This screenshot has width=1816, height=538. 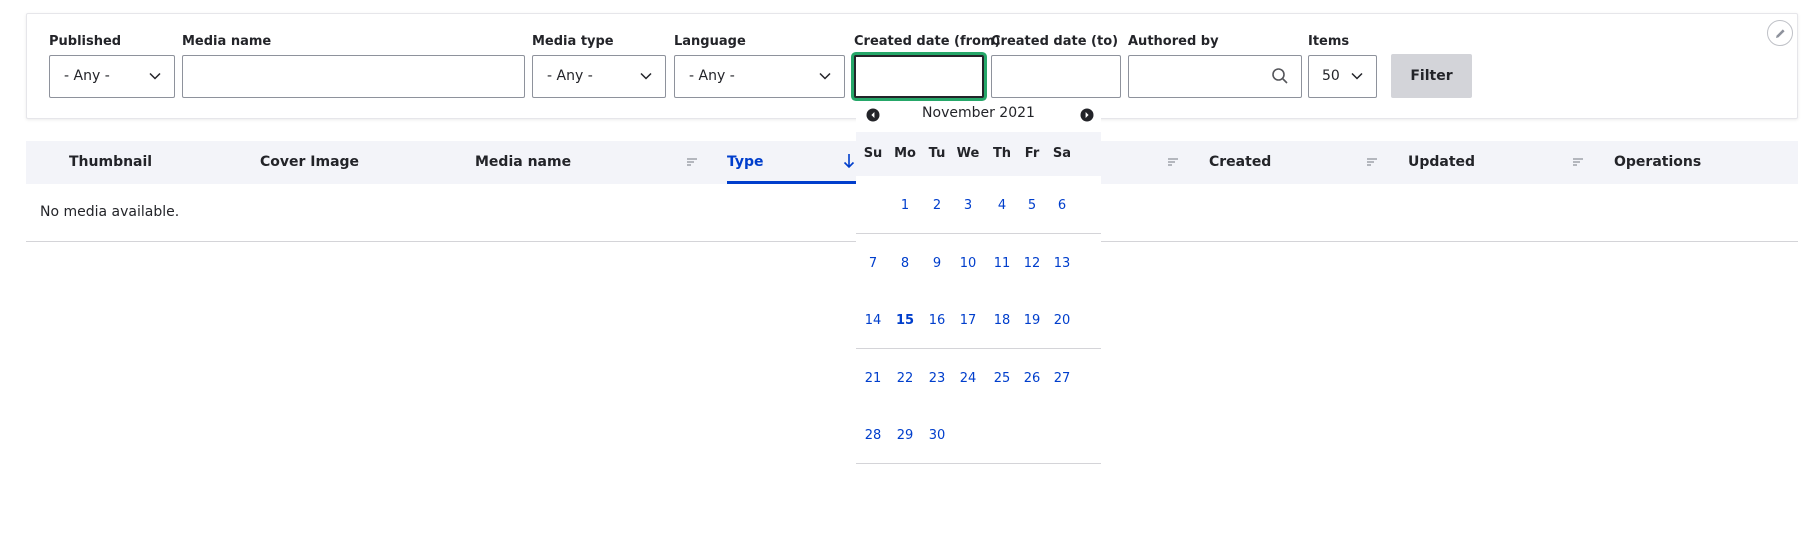 I want to click on language-label: Language, so click(x=710, y=41).